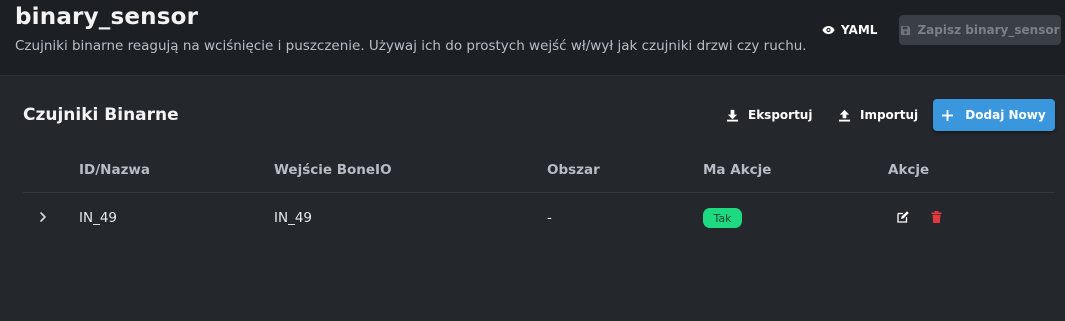 This screenshot has width=1065, height=321. What do you see at coordinates (828, 30) in the screenshot?
I see `eye-icon` at bounding box center [828, 30].